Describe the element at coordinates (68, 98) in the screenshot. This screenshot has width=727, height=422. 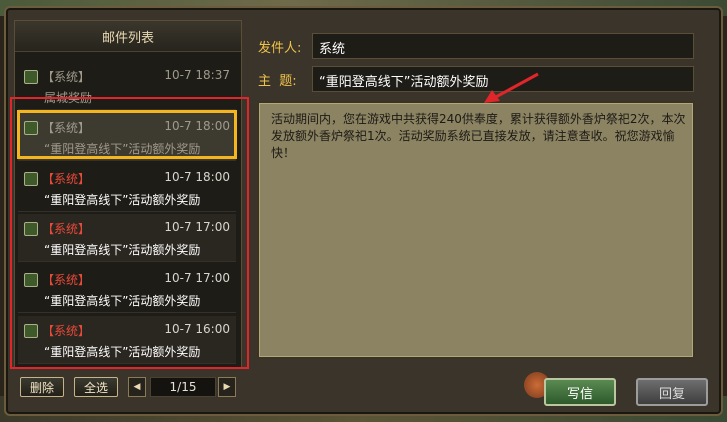
I see `mail-subject: 属城奖励` at that location.